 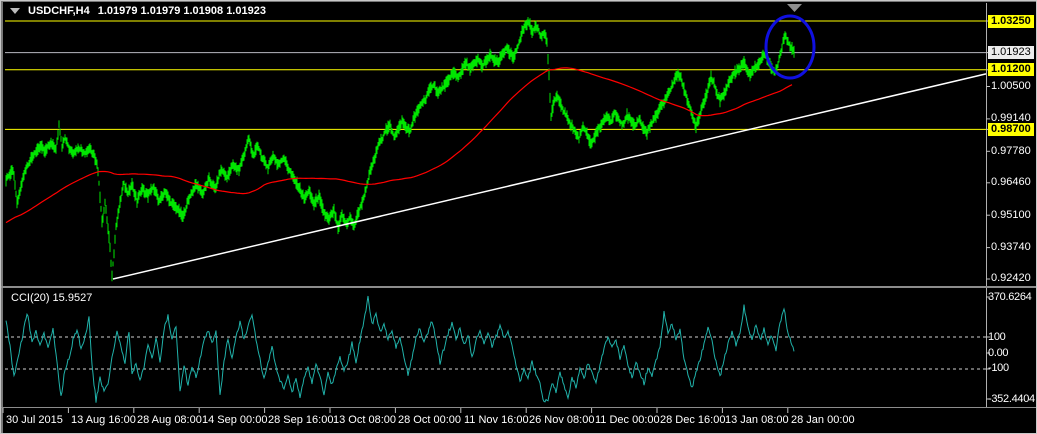 What do you see at coordinates (1011, 215) in the screenshot?
I see `price-axis-label: 0.95100` at bounding box center [1011, 215].